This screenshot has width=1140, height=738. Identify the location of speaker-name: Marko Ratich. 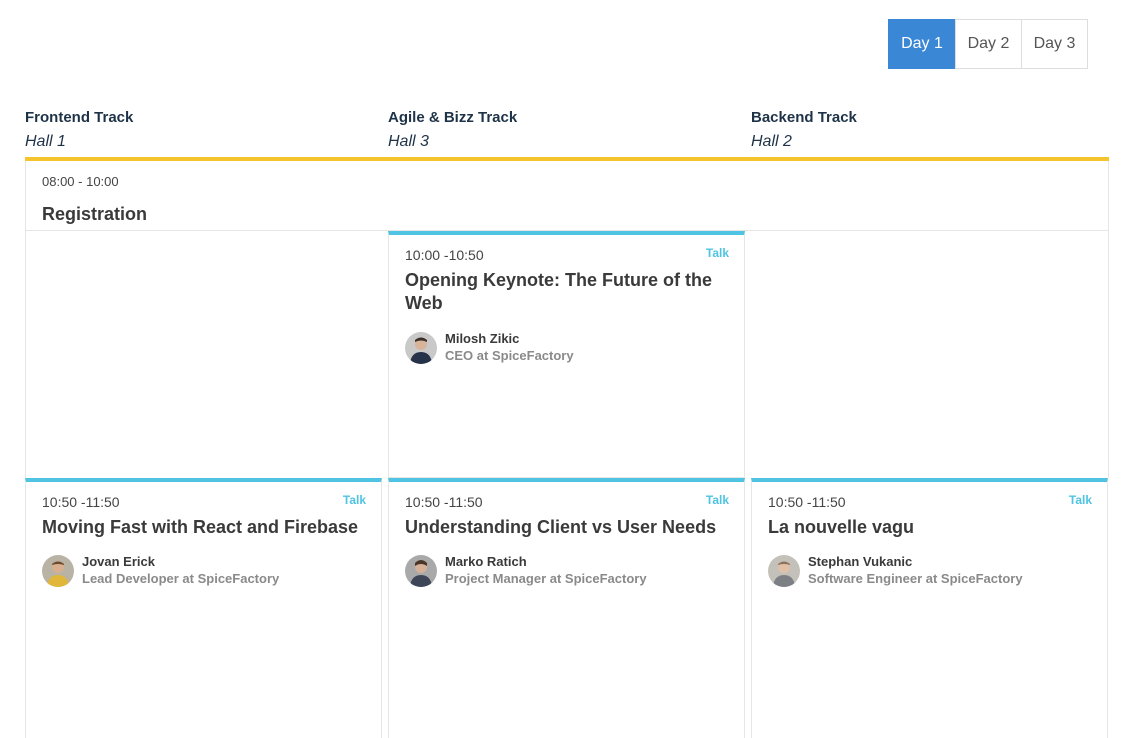
(486, 561).